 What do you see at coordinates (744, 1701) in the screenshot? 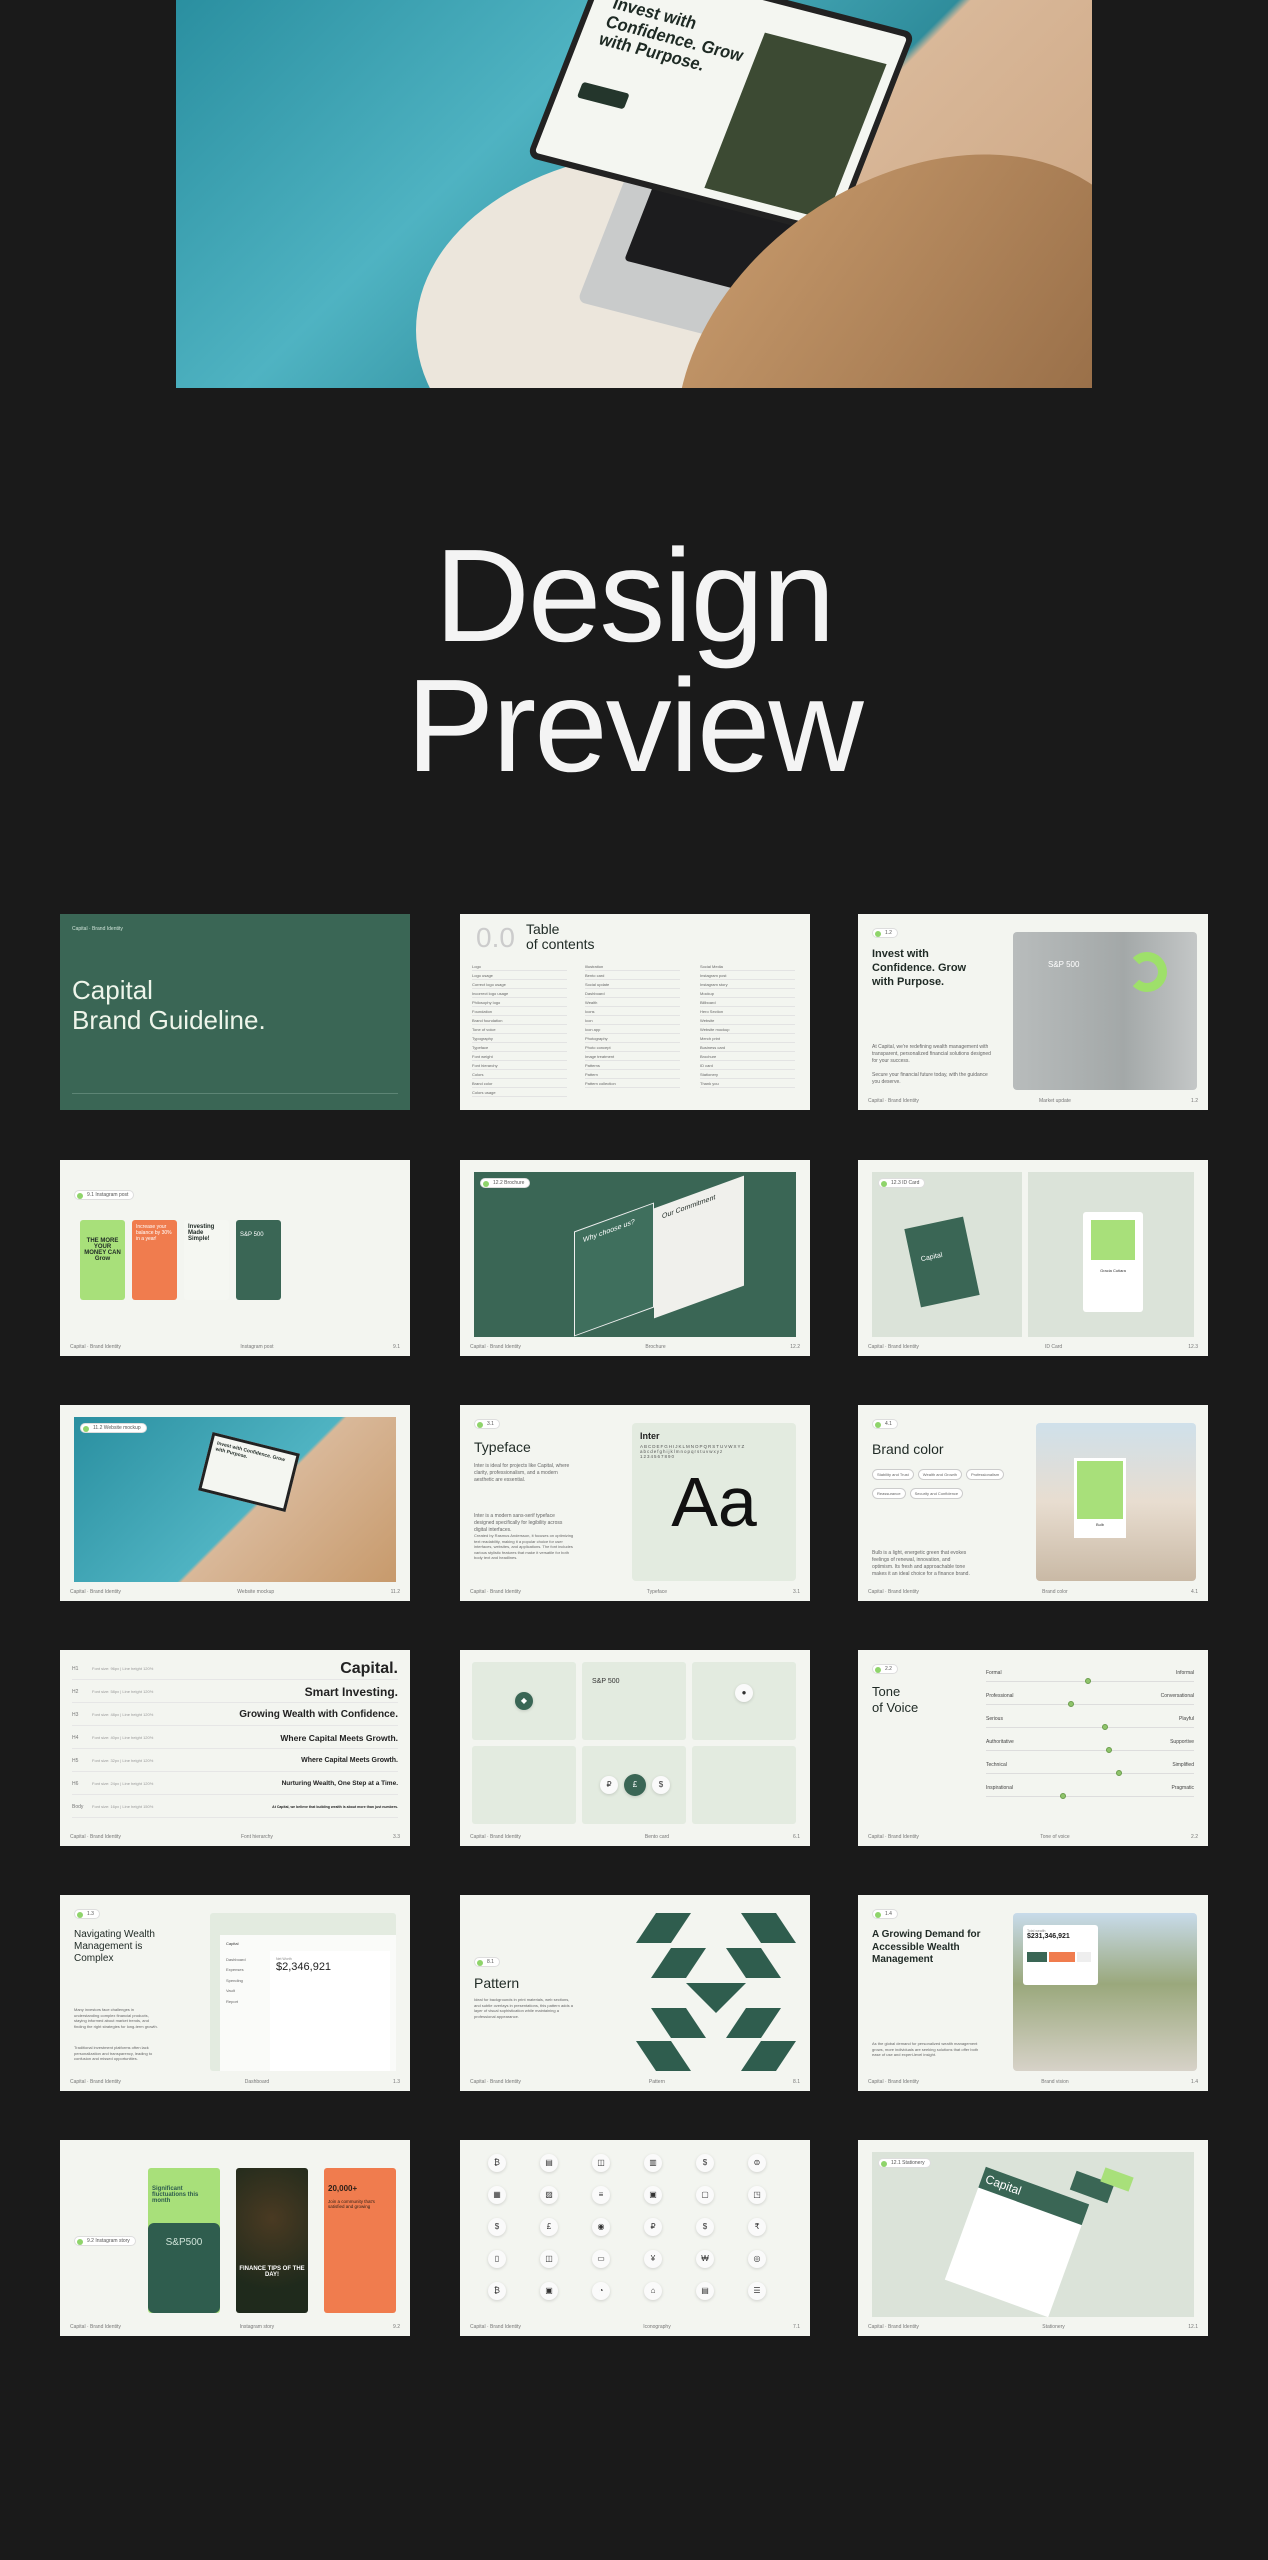
I see `bento-tile: ●` at bounding box center [744, 1701].